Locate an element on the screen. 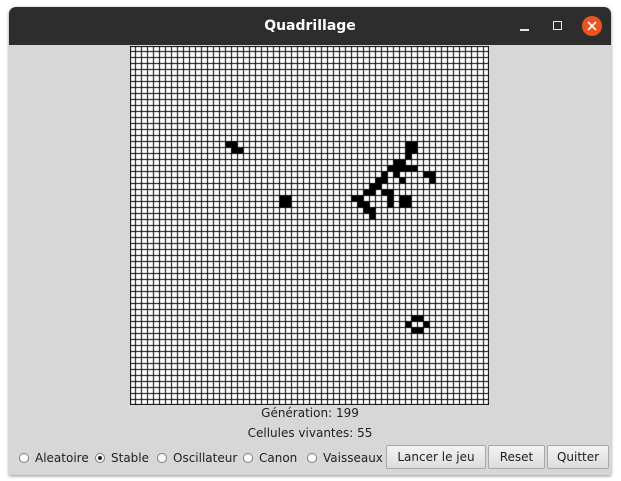 Image resolution: width=621 pixels, height=481 pixels. radio-stable: Stable is located at coordinates (122, 458).